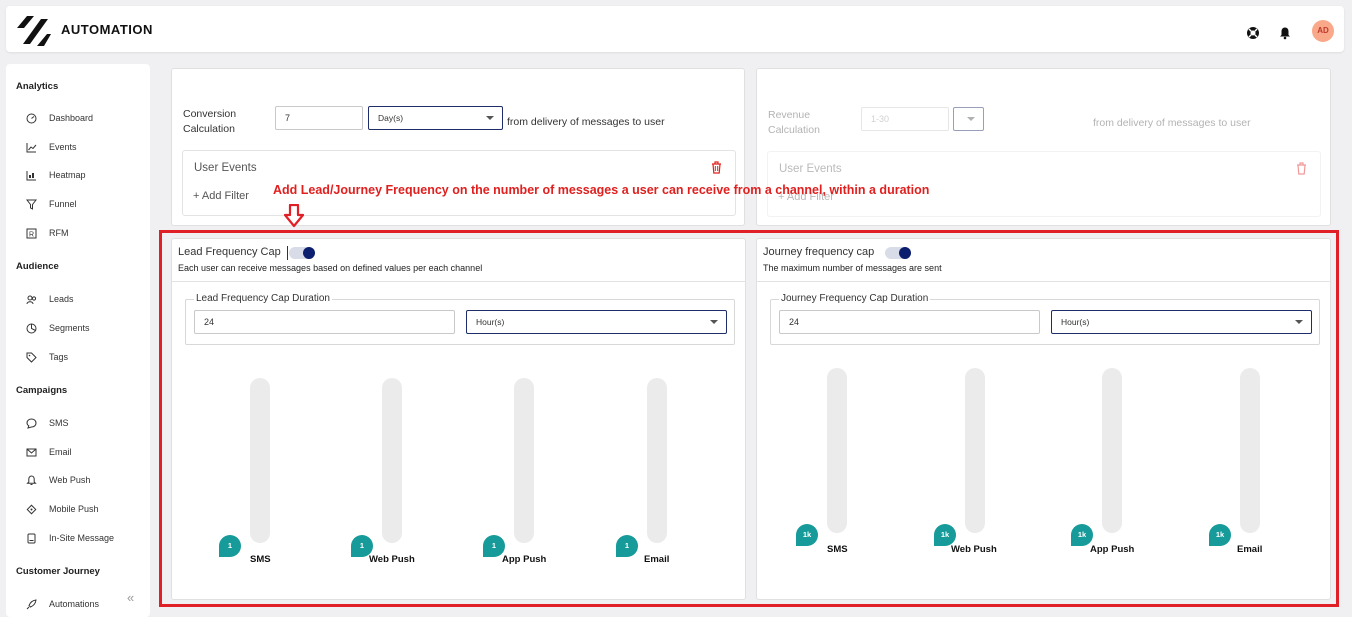 This screenshot has height=617, width=1352. I want to click on events-chart-icon, so click(31, 147).